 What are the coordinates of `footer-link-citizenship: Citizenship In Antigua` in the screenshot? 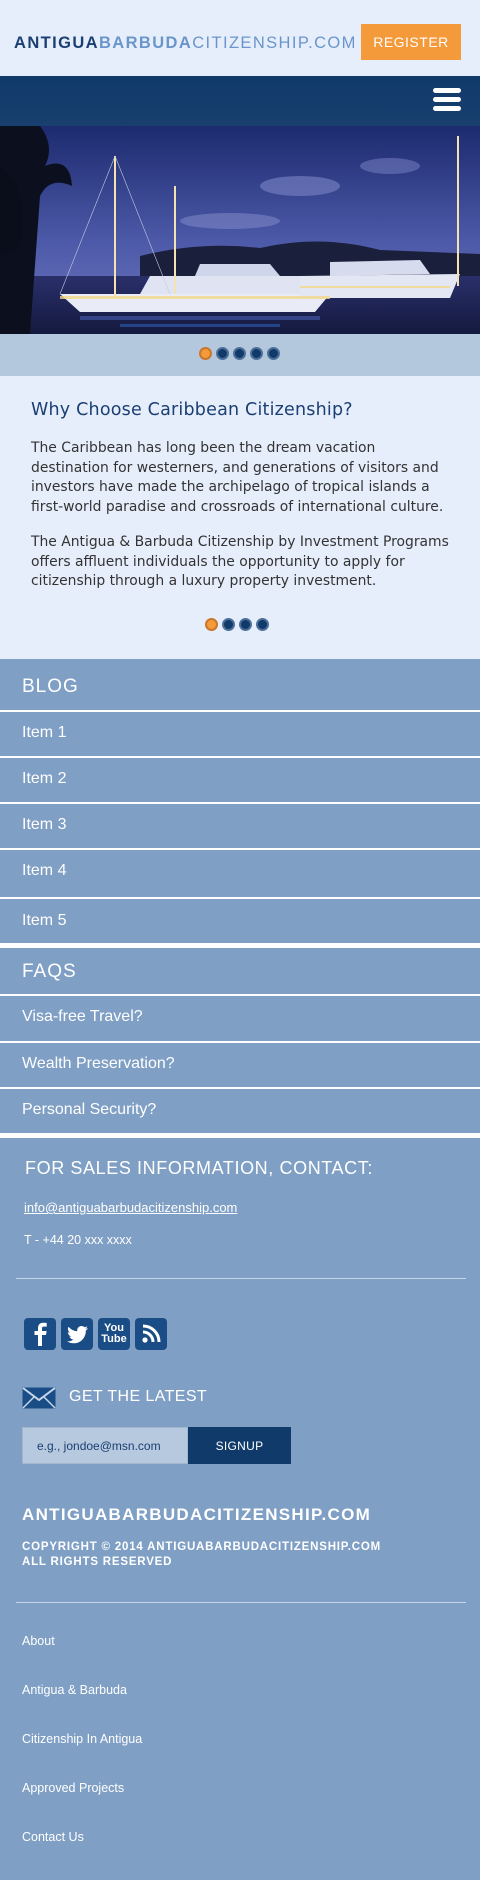 It's located at (82, 1739).